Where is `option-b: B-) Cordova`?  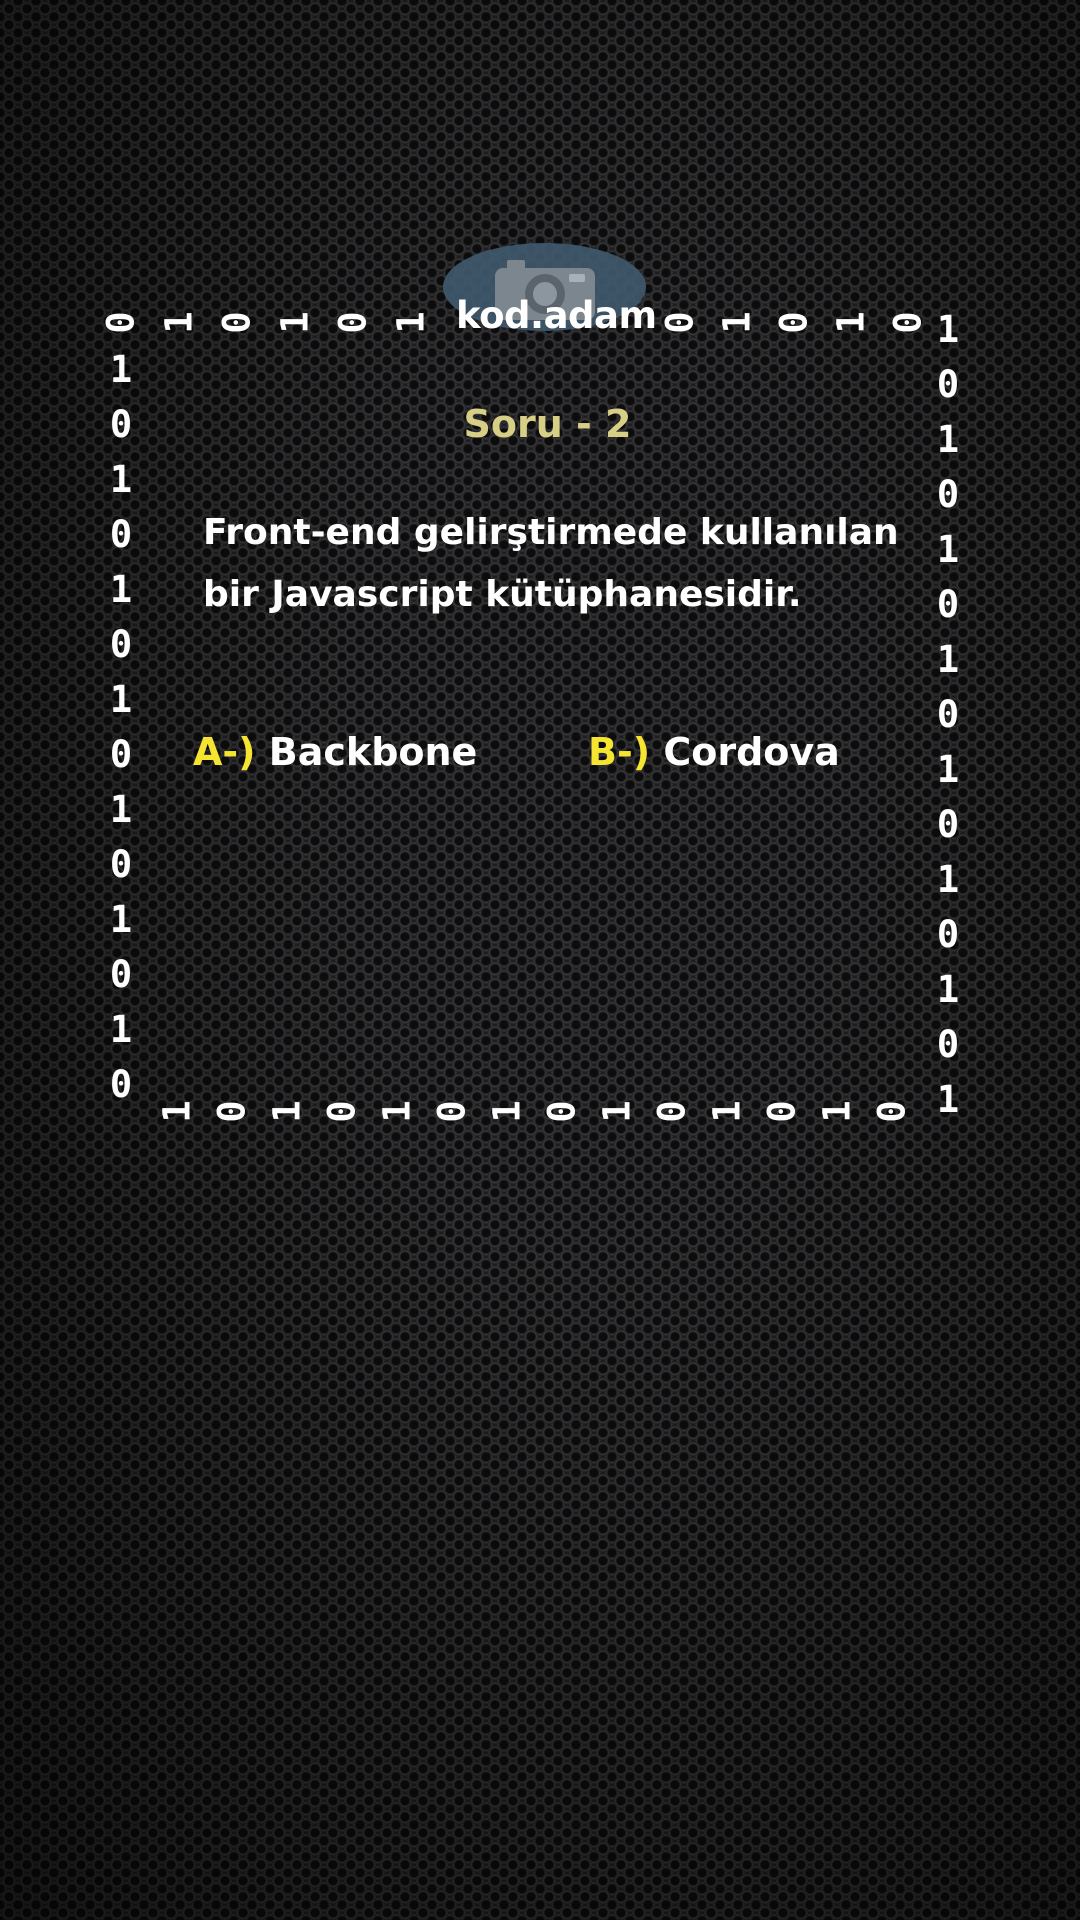 option-b: B-) Cordova is located at coordinates (714, 752).